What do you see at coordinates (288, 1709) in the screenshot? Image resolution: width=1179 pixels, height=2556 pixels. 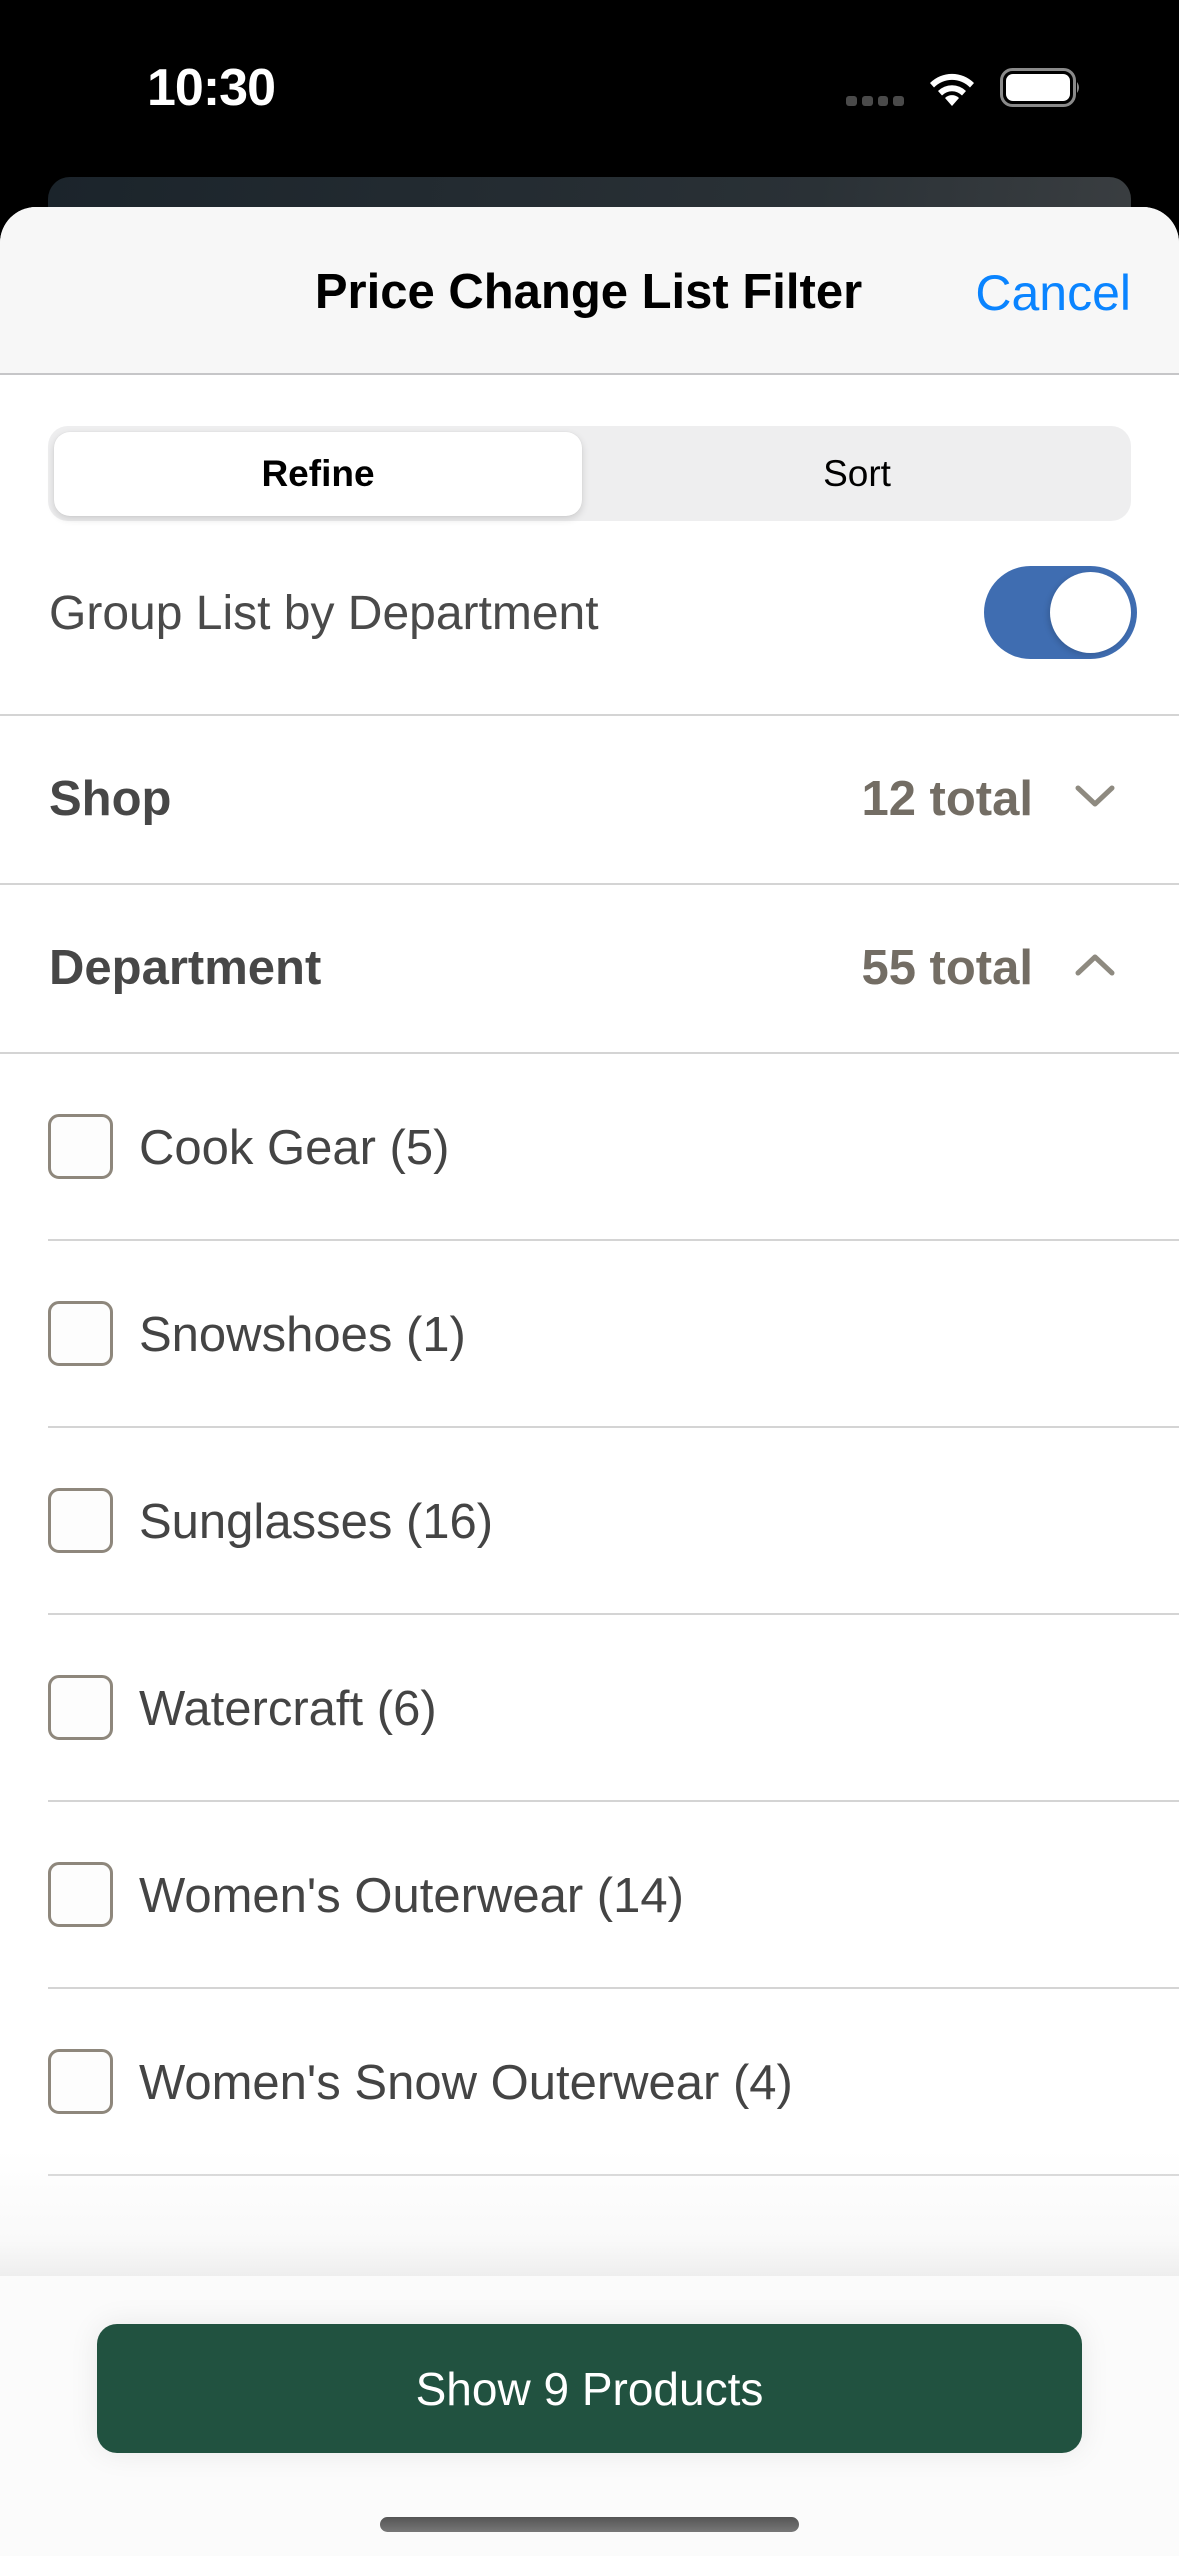 I see `department-label: Watercraft (6)` at bounding box center [288, 1709].